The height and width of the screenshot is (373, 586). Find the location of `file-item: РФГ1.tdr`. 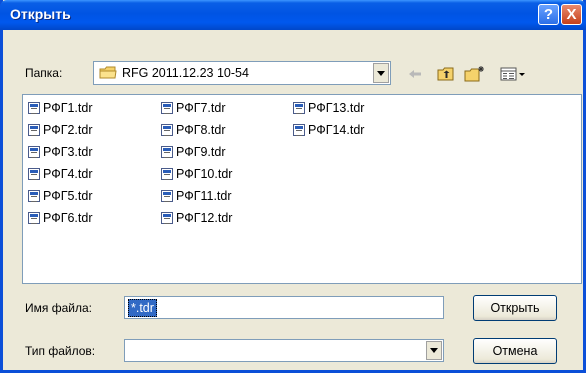

file-item: РФГ1.tdr is located at coordinates (60, 108).